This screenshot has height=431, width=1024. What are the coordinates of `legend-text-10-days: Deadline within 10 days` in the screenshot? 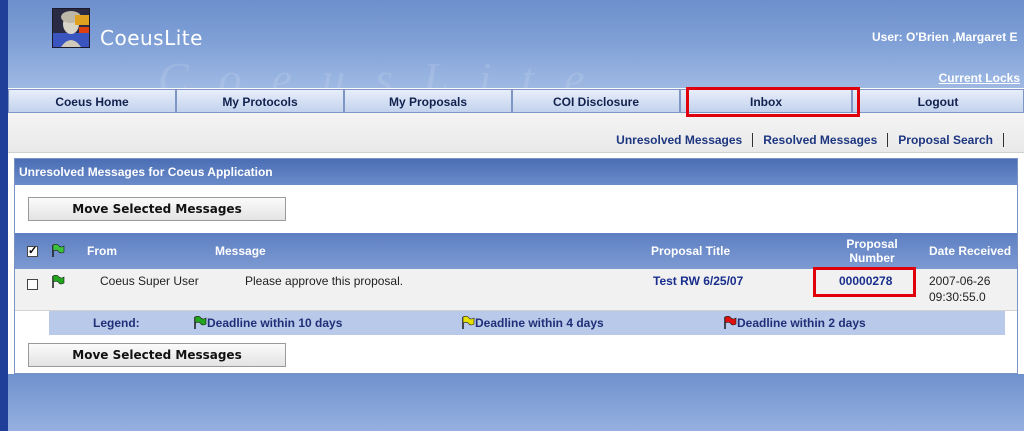 It's located at (275, 323).